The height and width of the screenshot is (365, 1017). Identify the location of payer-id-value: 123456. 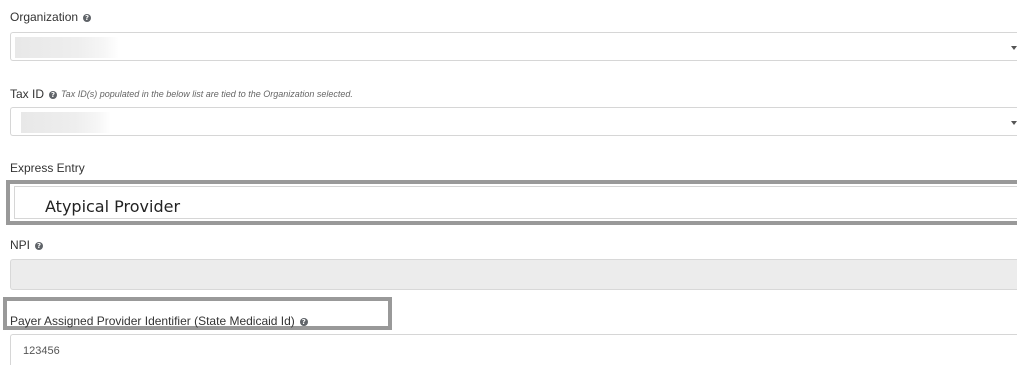
(41, 351).